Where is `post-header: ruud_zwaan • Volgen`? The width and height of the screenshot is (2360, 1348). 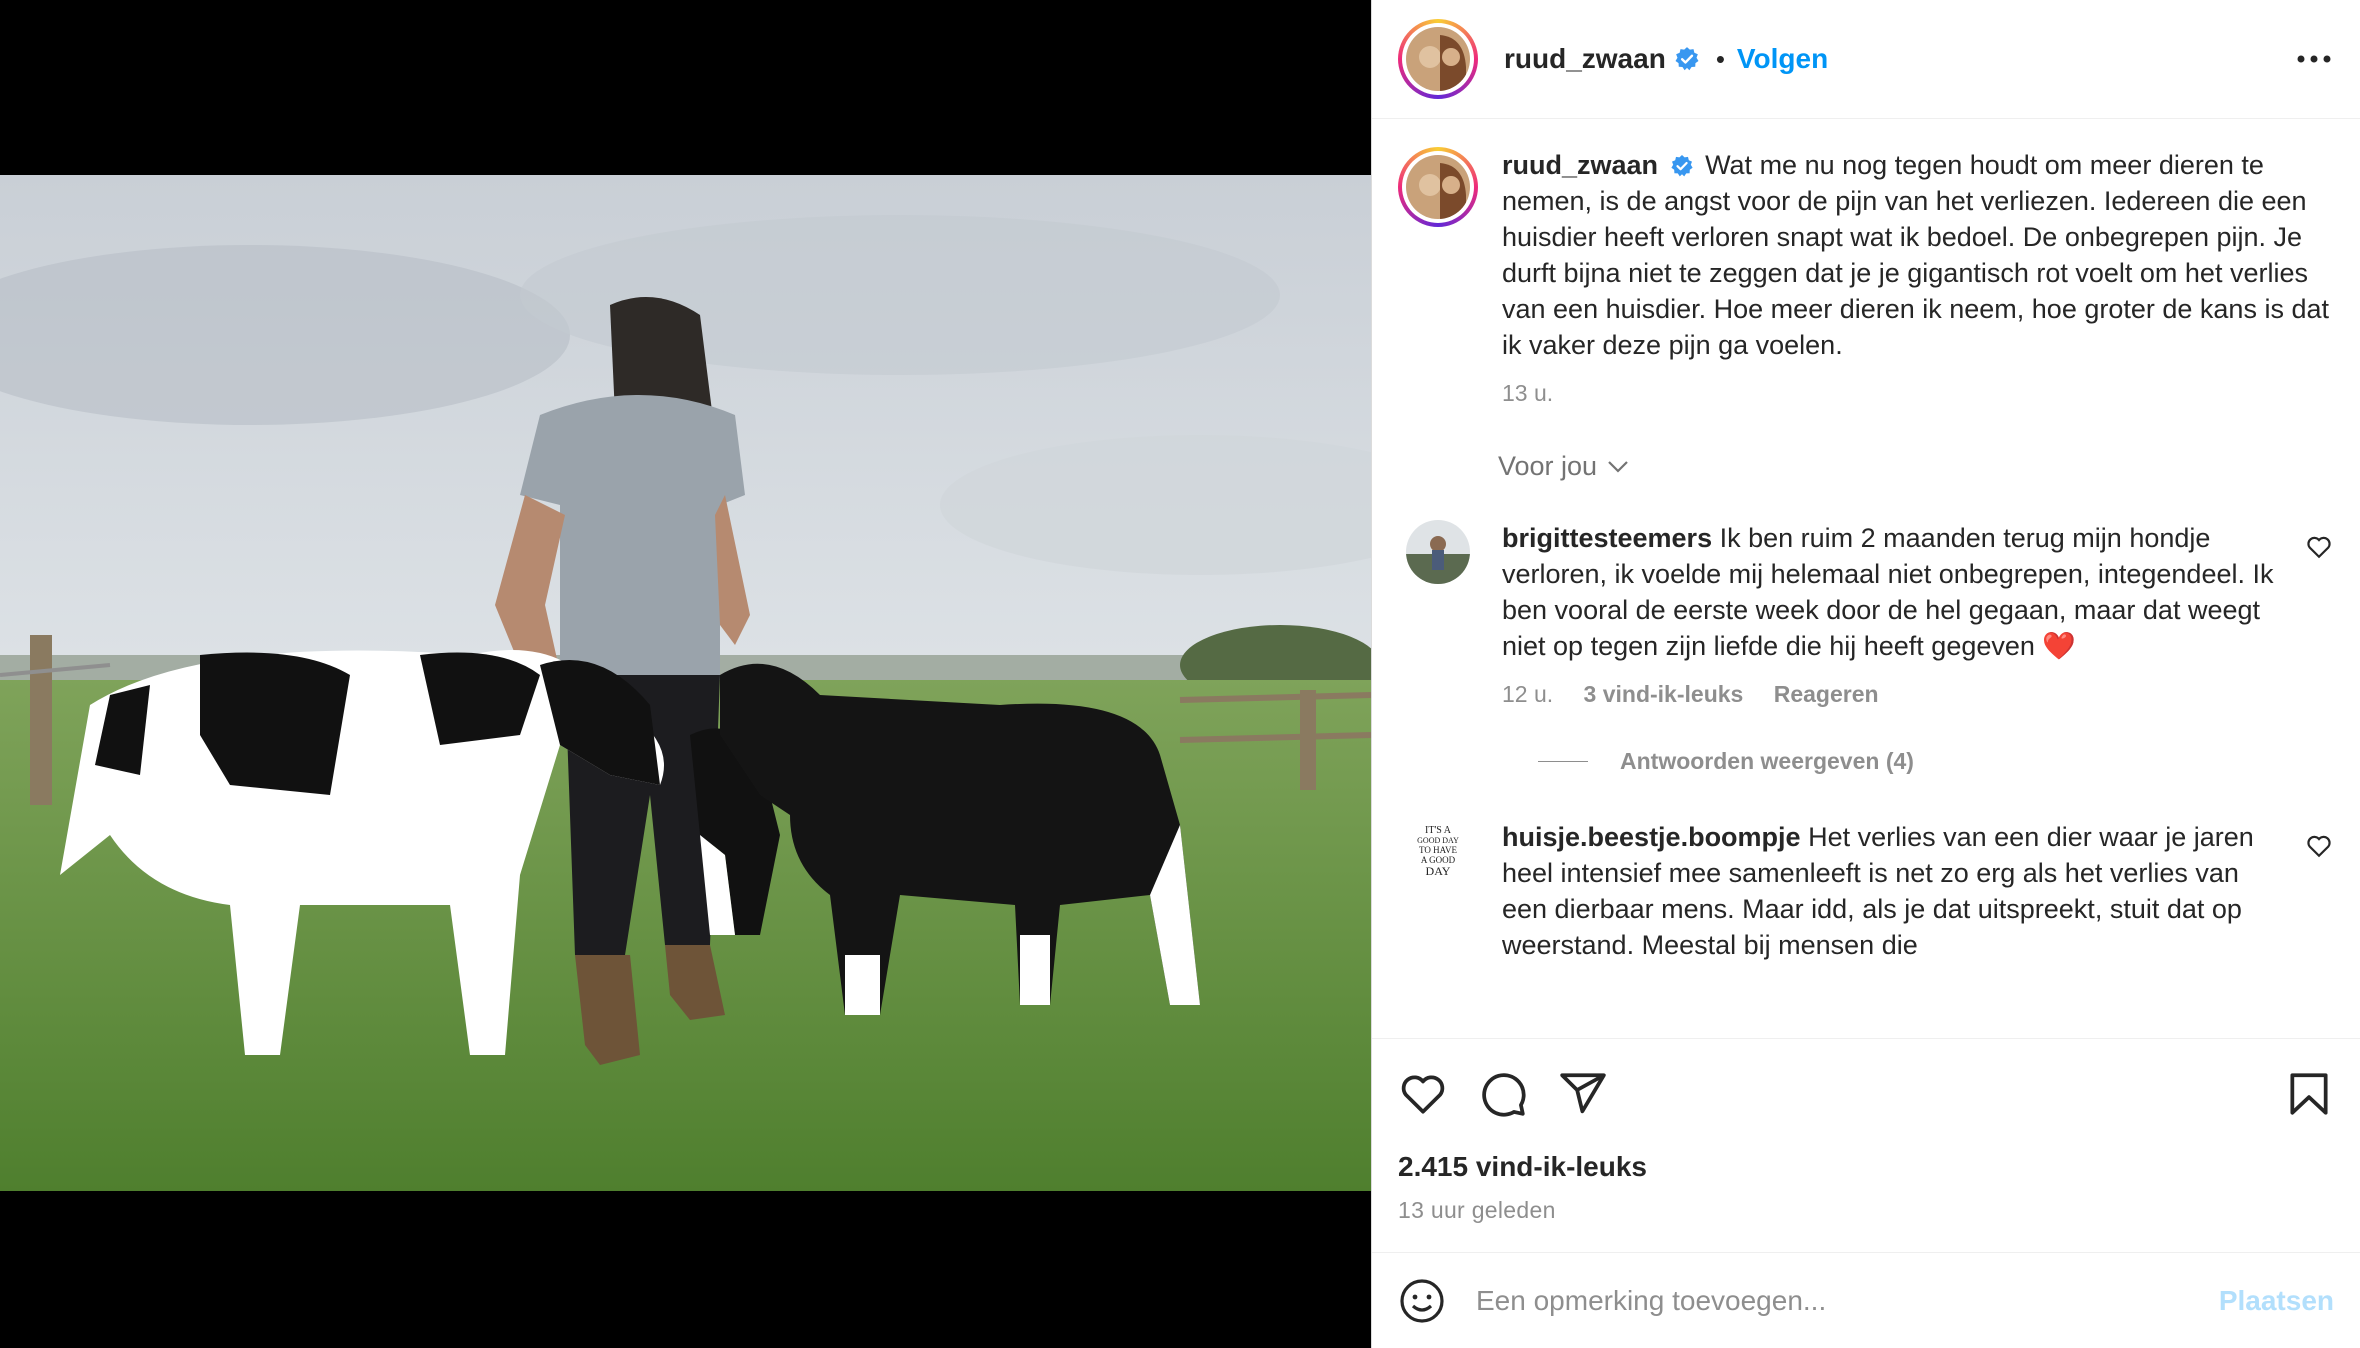
post-header: ruud_zwaan • Volgen is located at coordinates (1866, 59).